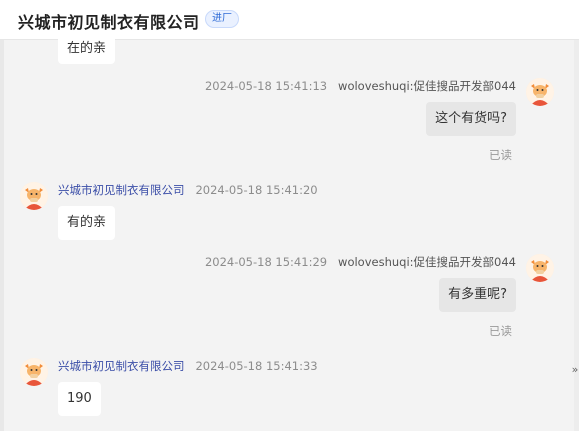  What do you see at coordinates (222, 19) in the screenshot?
I see `status-tag: 进厂` at bounding box center [222, 19].